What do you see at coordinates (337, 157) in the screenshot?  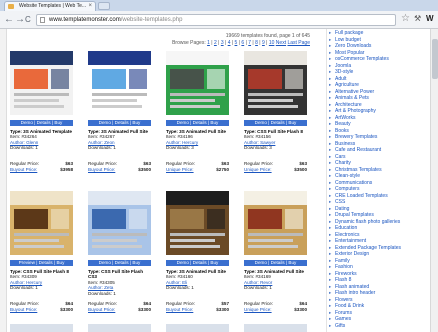 I see `category-link: Cars` at bounding box center [337, 157].